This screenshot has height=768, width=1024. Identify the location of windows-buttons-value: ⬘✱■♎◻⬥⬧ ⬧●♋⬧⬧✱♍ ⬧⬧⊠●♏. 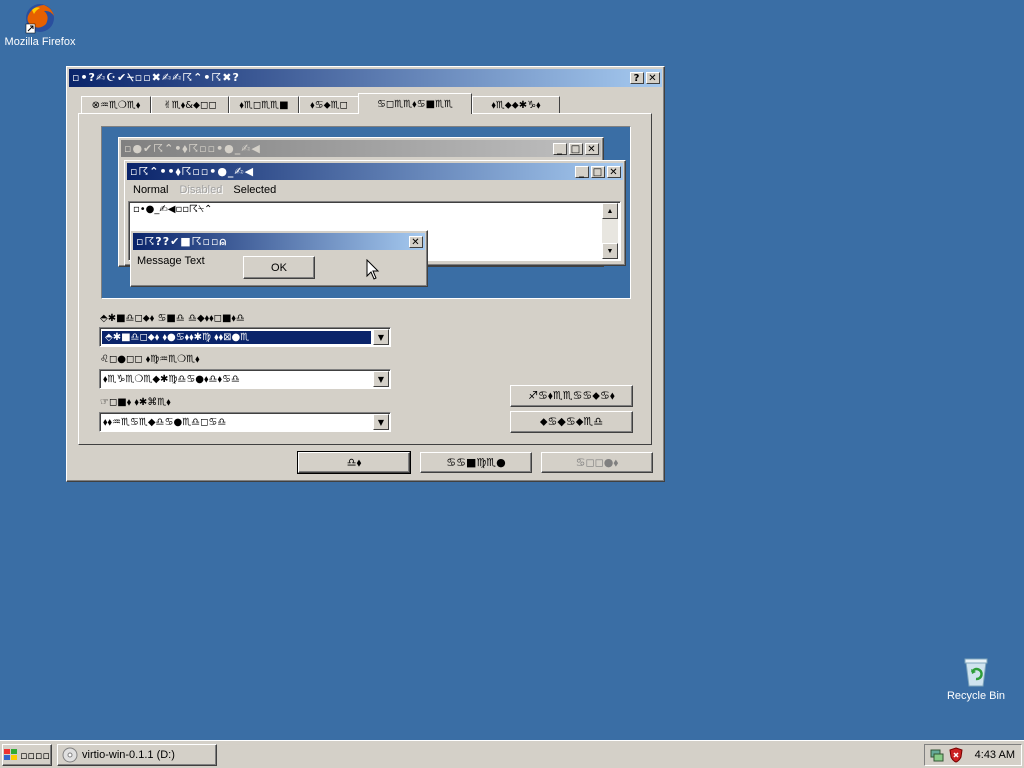
(236, 337).